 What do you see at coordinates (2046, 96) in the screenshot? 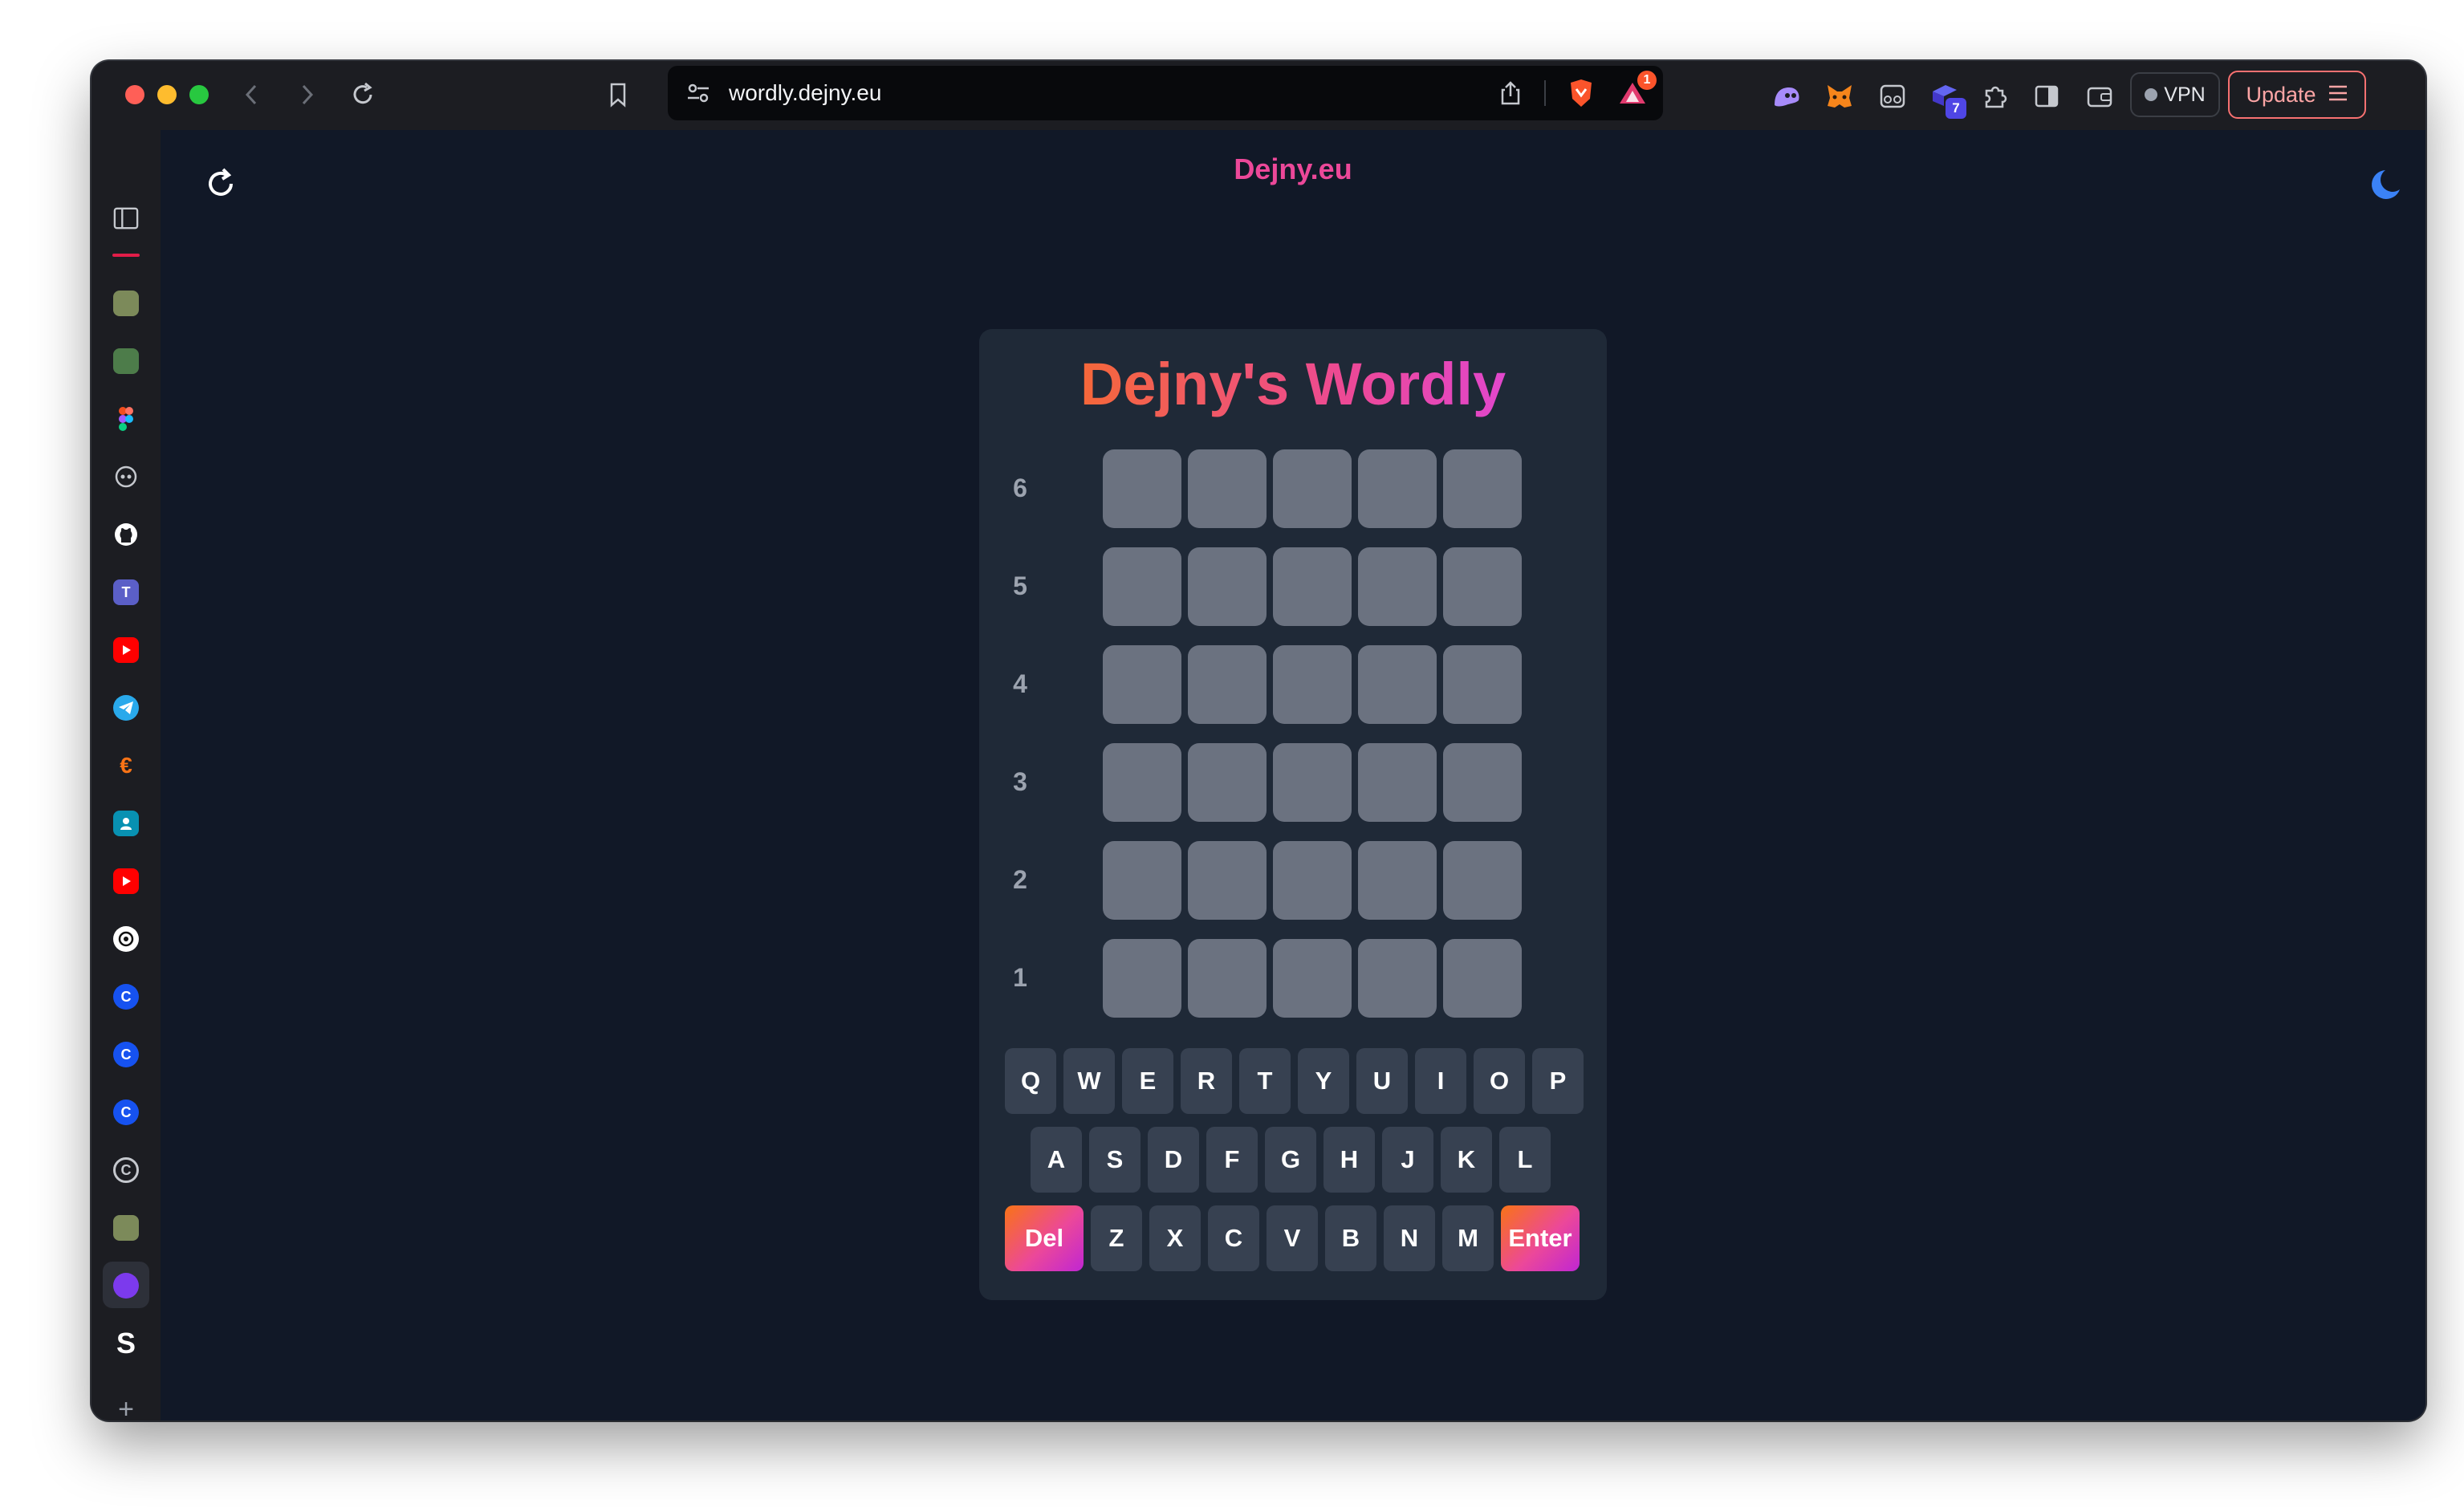
I see `sidebar-toggle-icon` at bounding box center [2046, 96].